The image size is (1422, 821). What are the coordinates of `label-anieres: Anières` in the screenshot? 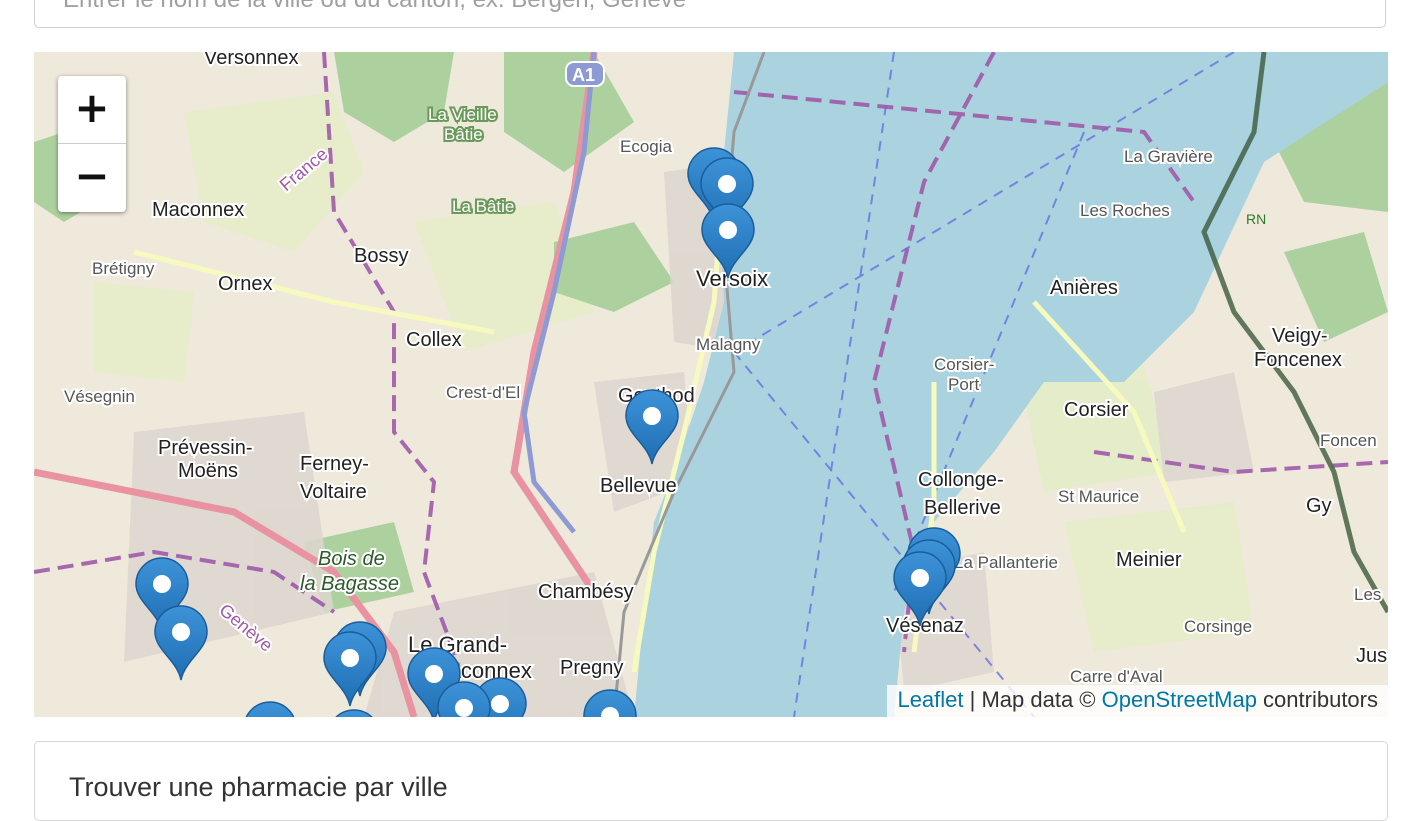 It's located at (1084, 288).